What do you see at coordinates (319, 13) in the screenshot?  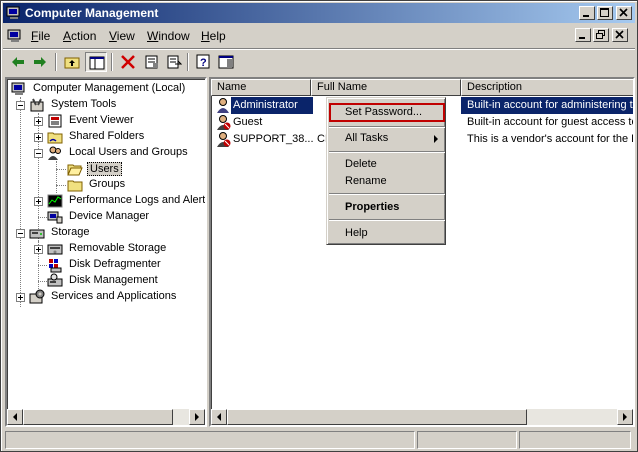 I see `title-bar: Computer Management` at bounding box center [319, 13].